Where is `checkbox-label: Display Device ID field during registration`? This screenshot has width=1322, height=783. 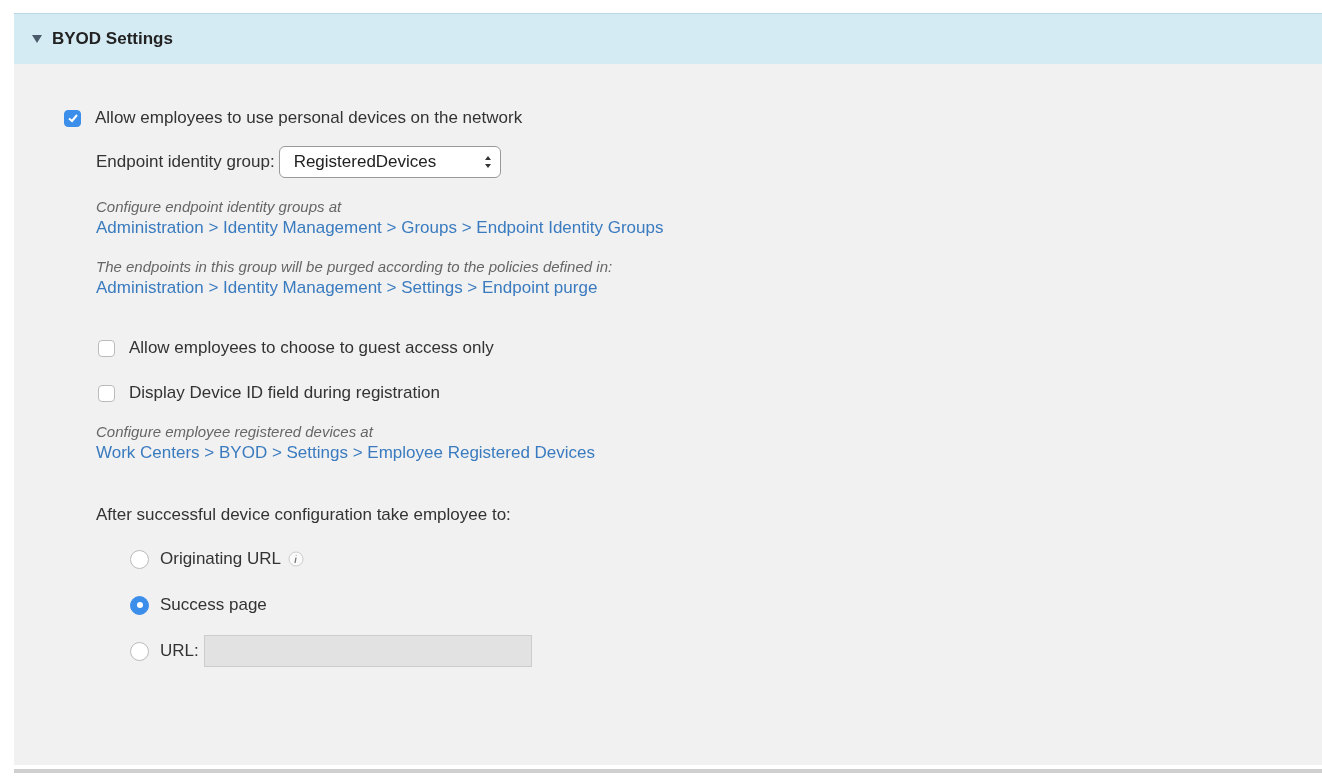 checkbox-label: Display Device ID field during registration is located at coordinates (284, 393).